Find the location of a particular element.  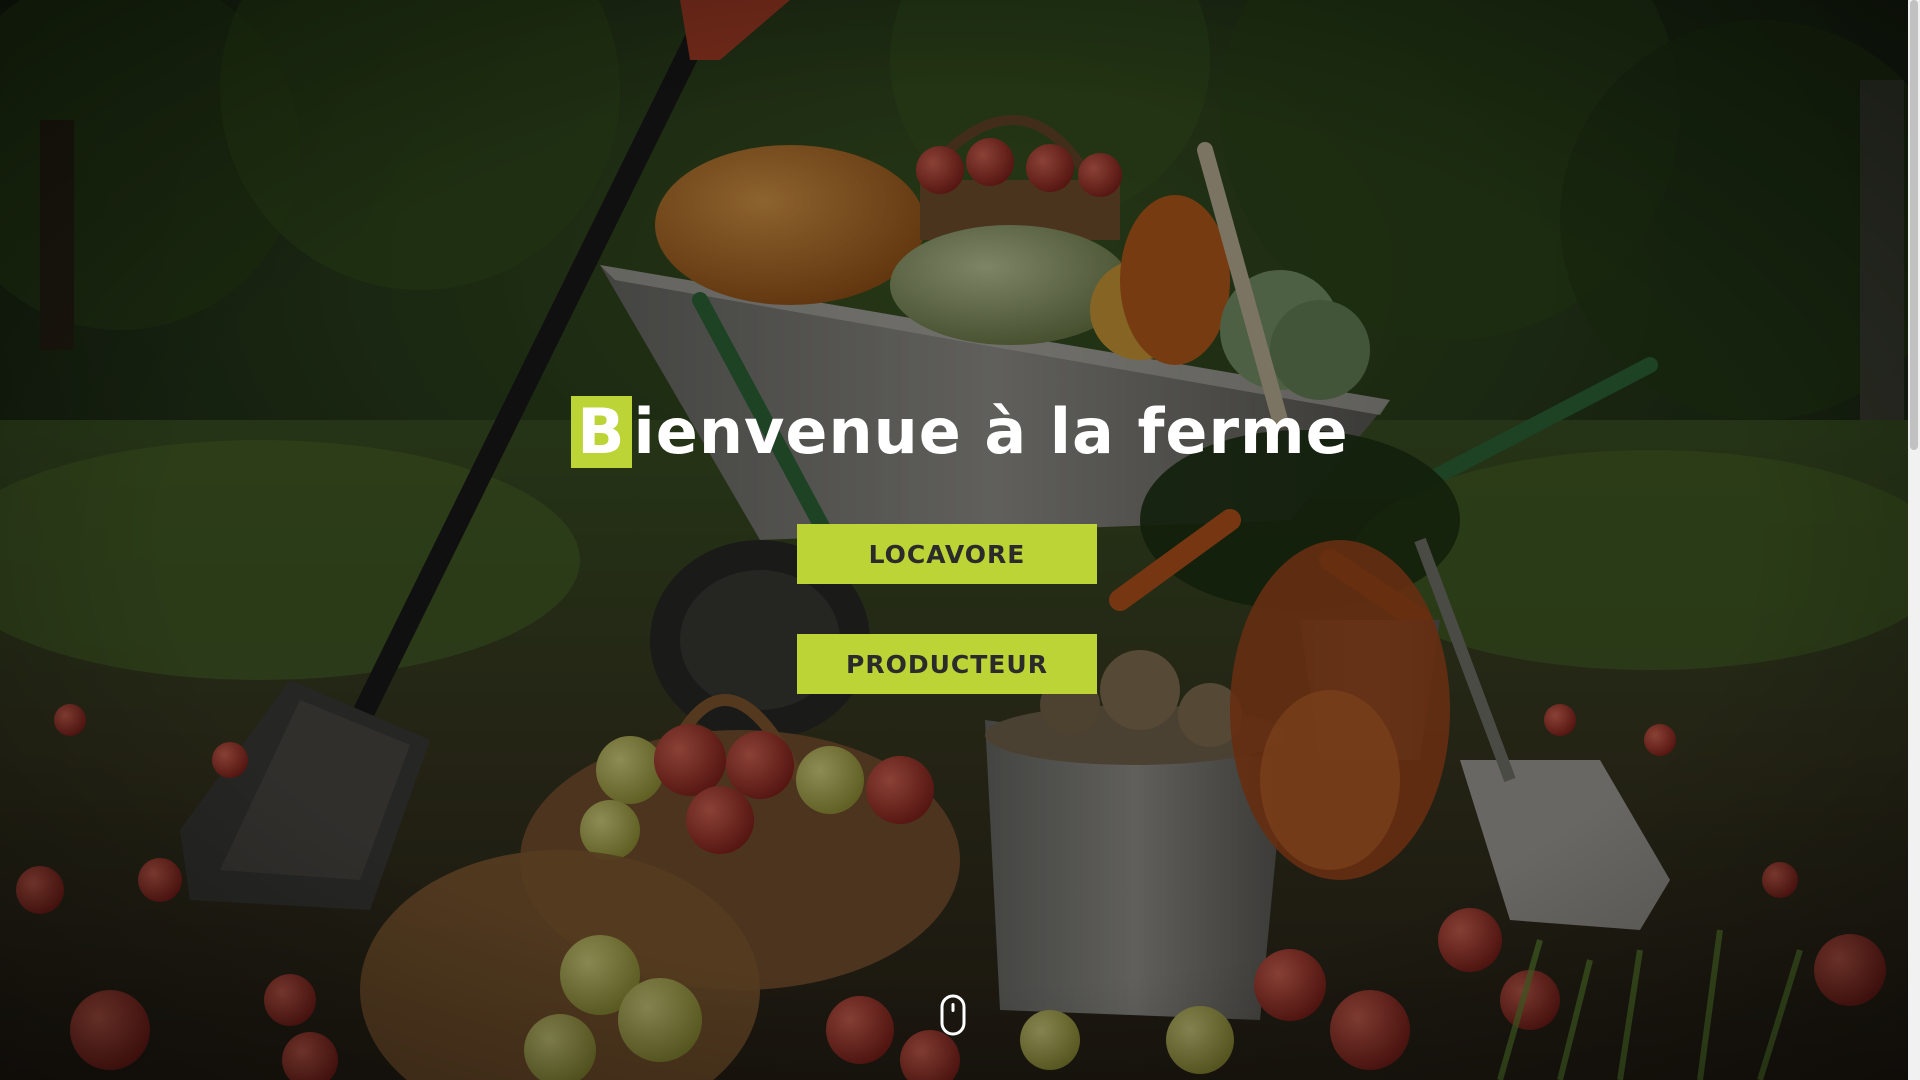

producteur-button: PRODUCTEUR is located at coordinates (947, 664).